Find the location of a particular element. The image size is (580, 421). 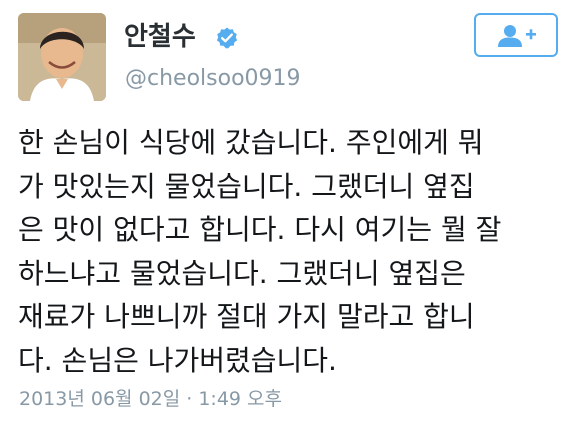

add-user-icon is located at coordinates (517, 36).